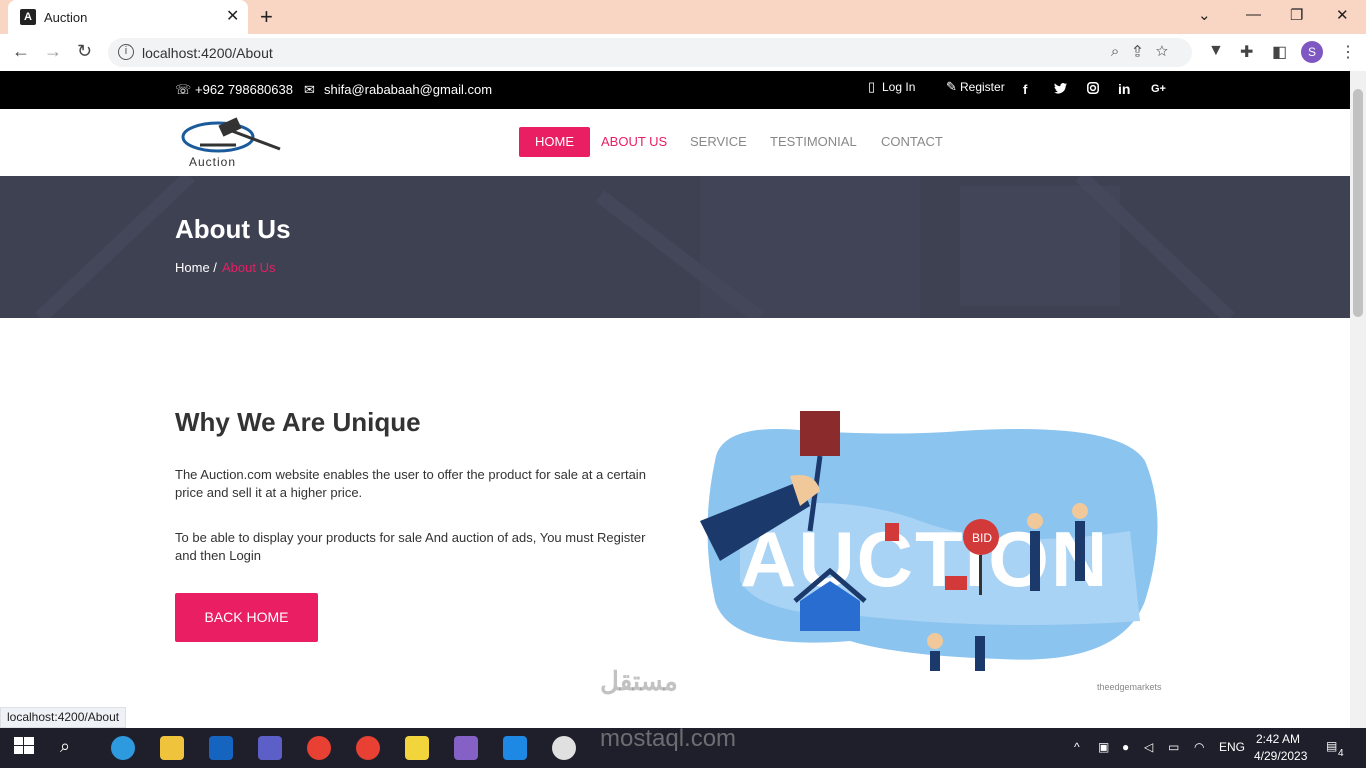 The width and height of the screenshot is (1366, 768). Describe the element at coordinates (1232, 747) in the screenshot. I see `language-indicator: ENG` at that location.